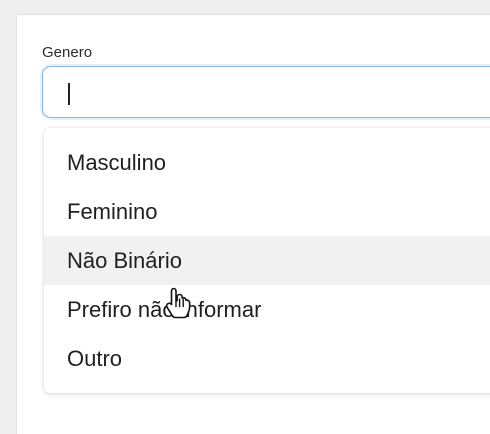  Describe the element at coordinates (69, 94) in the screenshot. I see `text-caret` at that location.